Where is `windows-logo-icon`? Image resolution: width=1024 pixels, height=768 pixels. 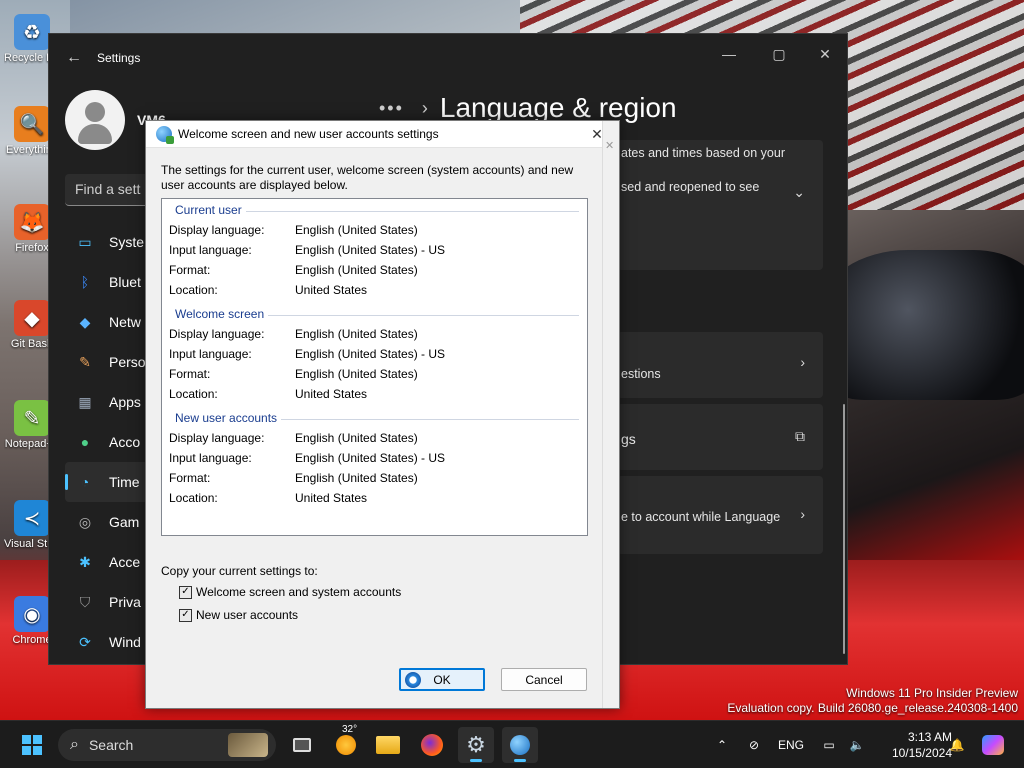 windows-logo-icon is located at coordinates (32, 745).